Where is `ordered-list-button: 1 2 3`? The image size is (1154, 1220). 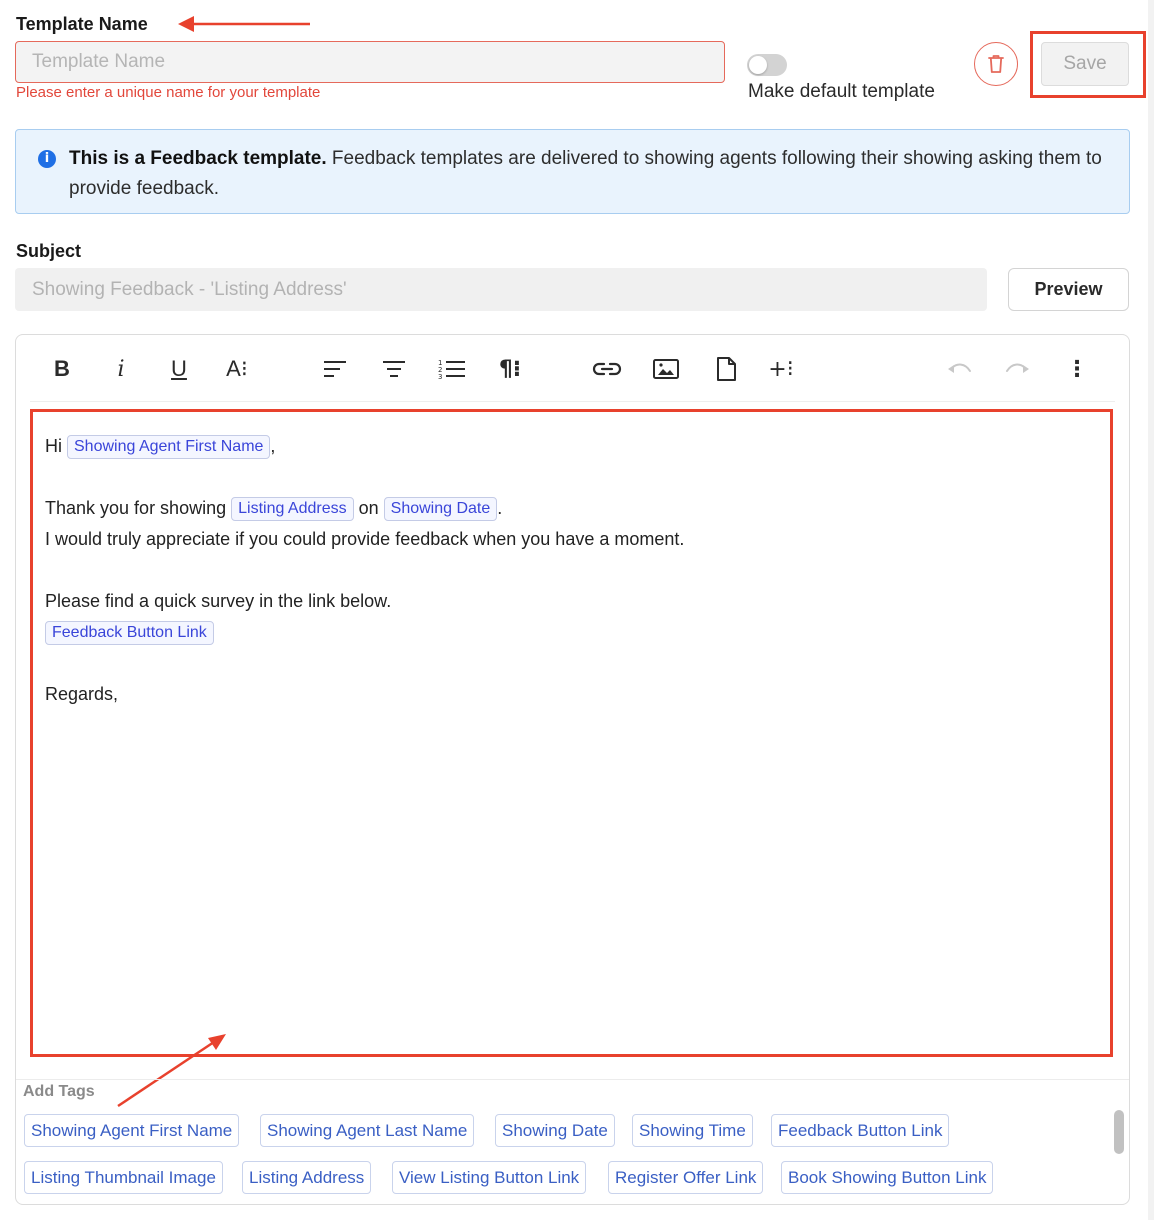
ordered-list-button: 1 2 3 is located at coordinates (452, 369).